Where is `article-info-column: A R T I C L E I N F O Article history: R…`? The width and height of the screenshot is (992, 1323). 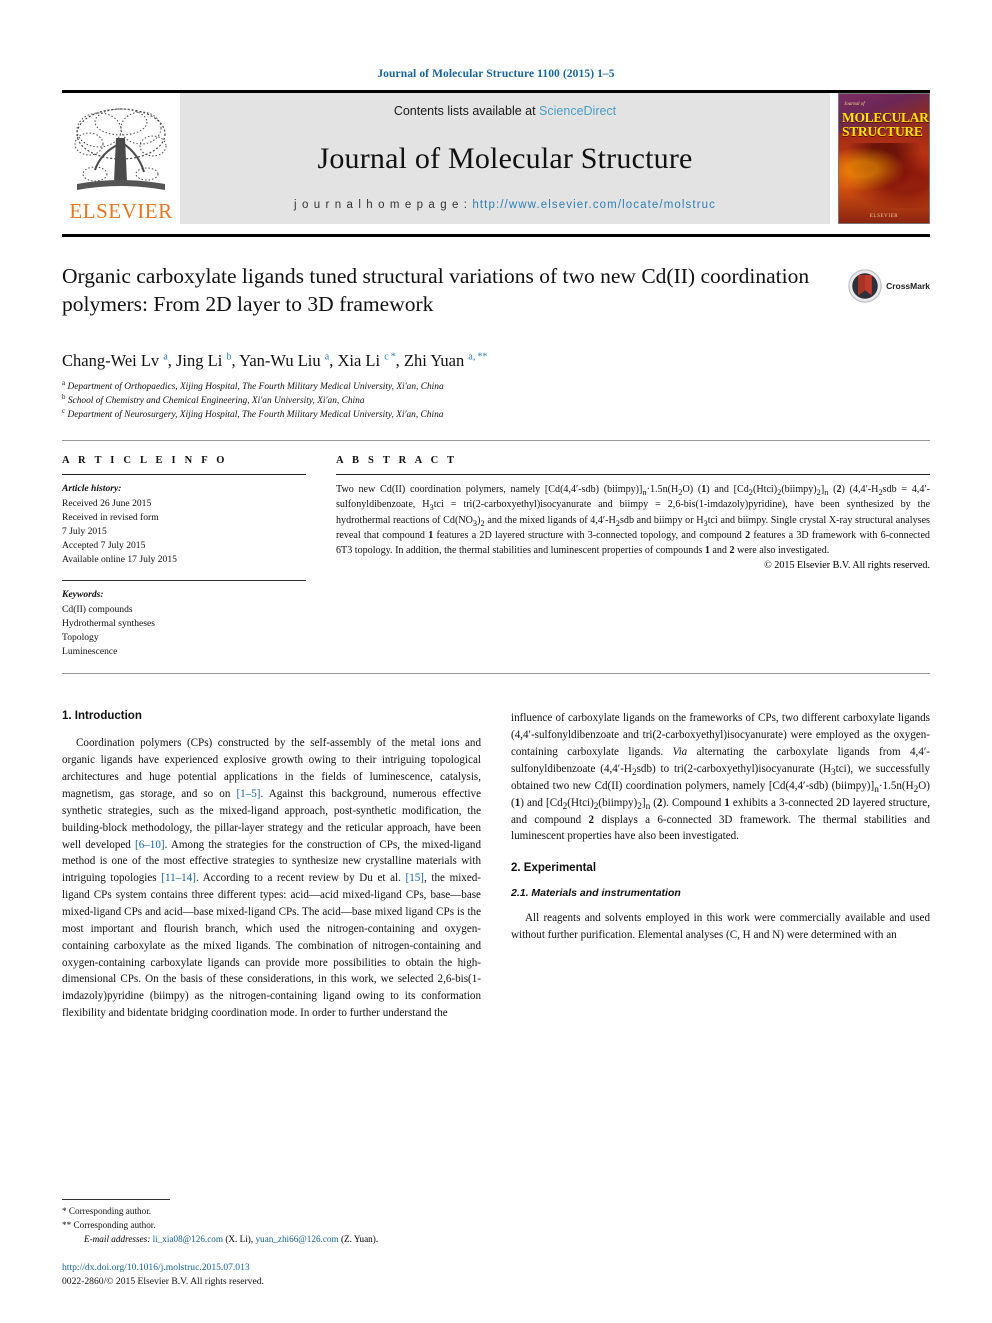
article-info-column: A R T I C L E I N F O Article history: R… is located at coordinates (193, 557).